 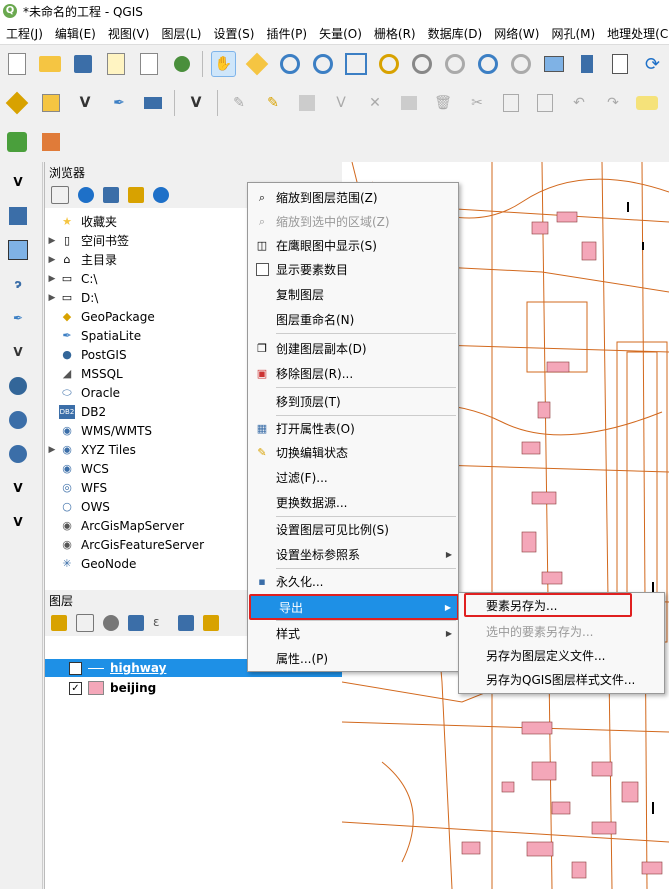 What do you see at coordinates (24, 33) in the screenshot?
I see `menu-project: 工程(J)` at bounding box center [24, 33].